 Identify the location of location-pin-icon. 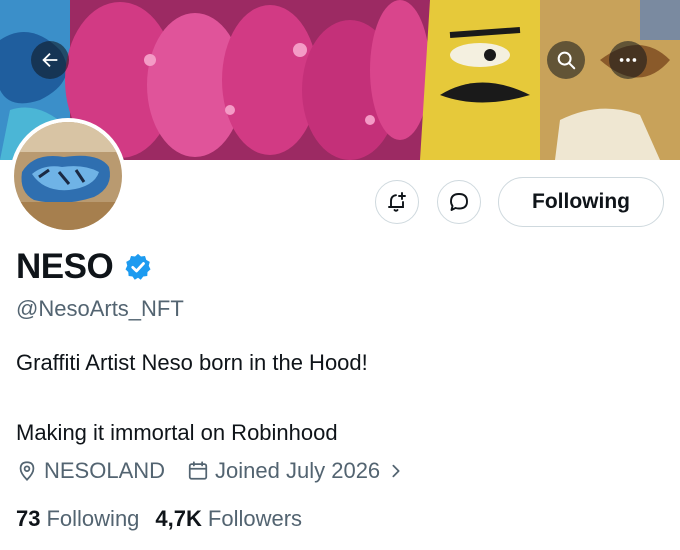
(27, 471).